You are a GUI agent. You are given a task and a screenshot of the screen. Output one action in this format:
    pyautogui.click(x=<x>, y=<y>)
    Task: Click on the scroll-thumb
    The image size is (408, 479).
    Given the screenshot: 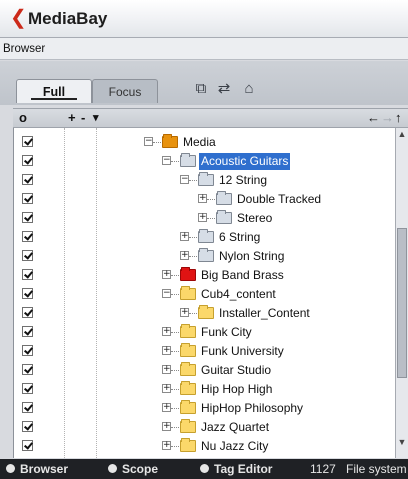 What is the action you would take?
    pyautogui.click(x=402, y=303)
    